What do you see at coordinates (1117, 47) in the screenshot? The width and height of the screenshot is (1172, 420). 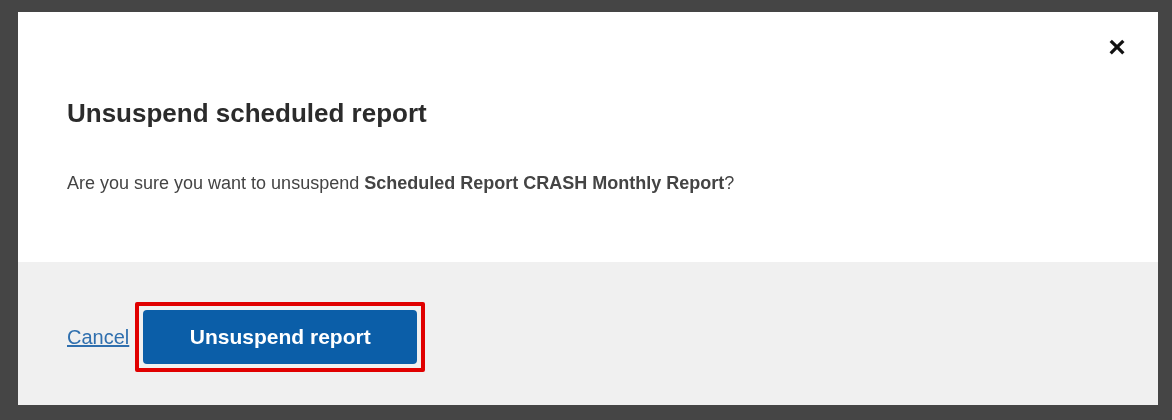 I see `close-button: ×` at bounding box center [1117, 47].